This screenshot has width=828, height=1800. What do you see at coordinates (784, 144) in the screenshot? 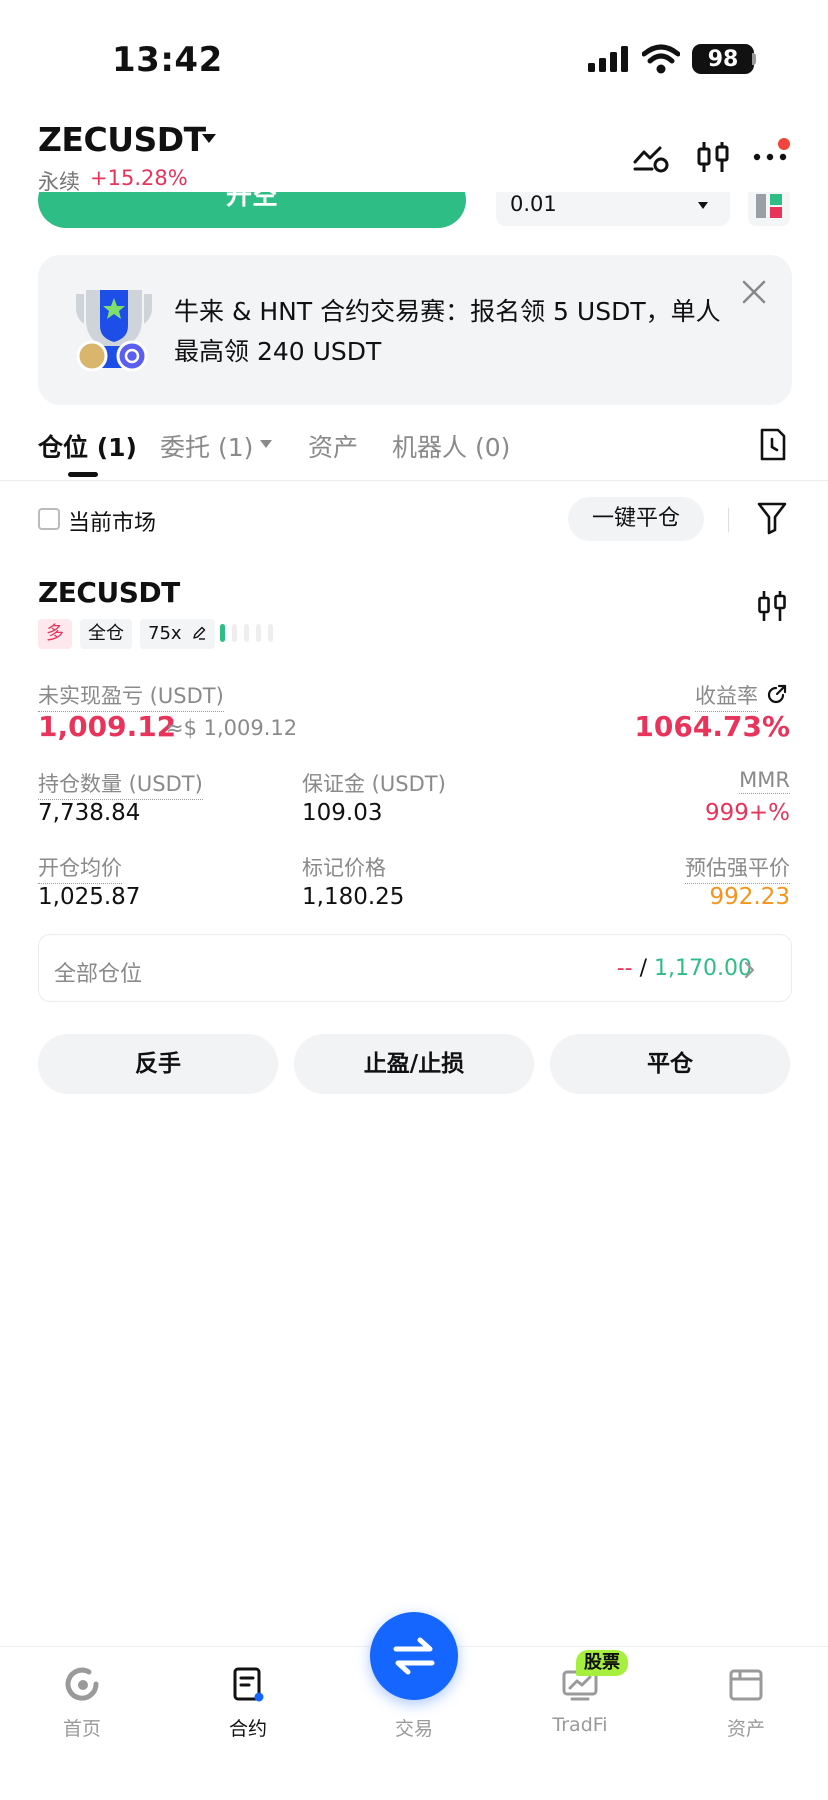
I see `notification-dot` at bounding box center [784, 144].